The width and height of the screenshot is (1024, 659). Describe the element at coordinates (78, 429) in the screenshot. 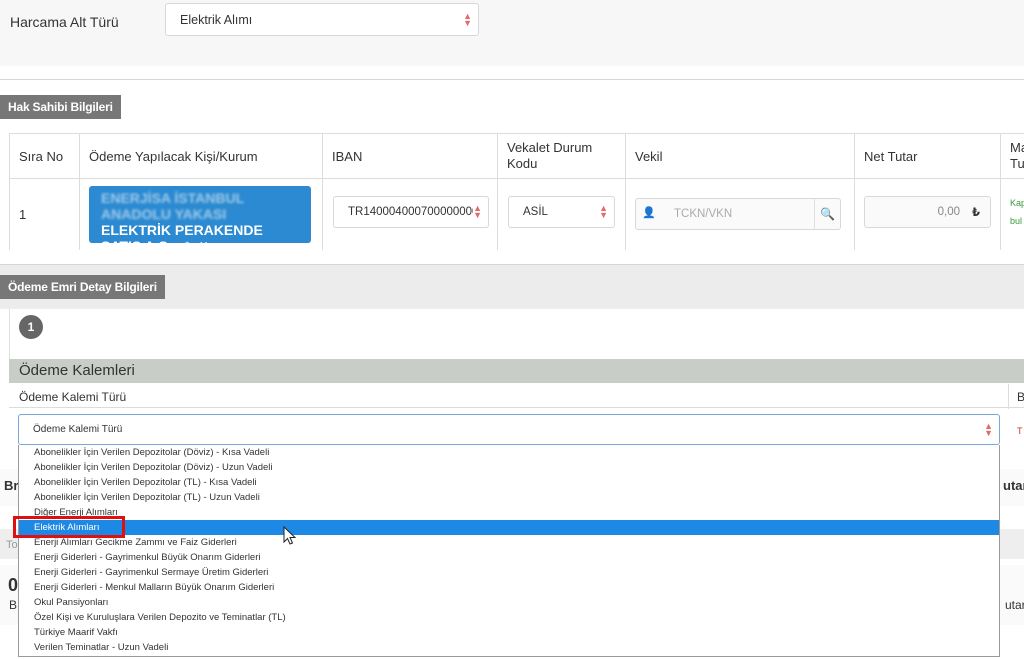

I see `kalemi-select-placeholder: Ödeme Kalemi Türü` at that location.